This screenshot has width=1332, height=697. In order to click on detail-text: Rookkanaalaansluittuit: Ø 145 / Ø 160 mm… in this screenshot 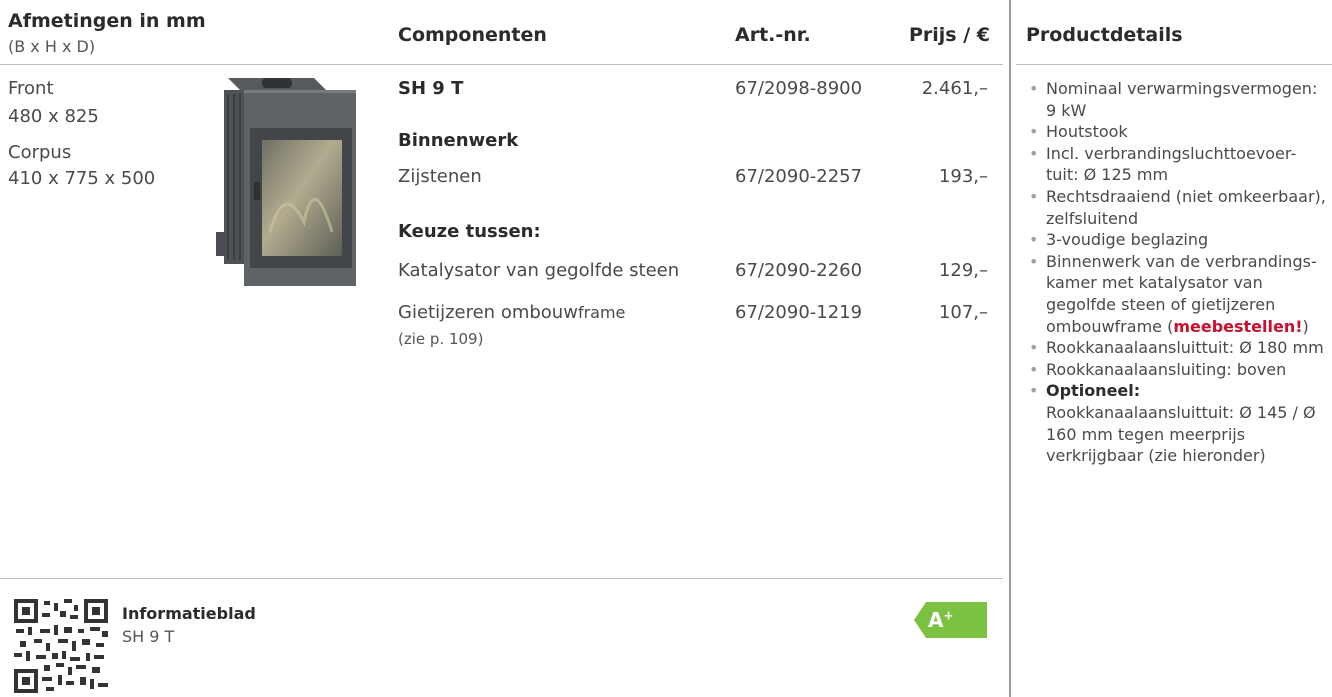, I will do `click(1181, 434)`.